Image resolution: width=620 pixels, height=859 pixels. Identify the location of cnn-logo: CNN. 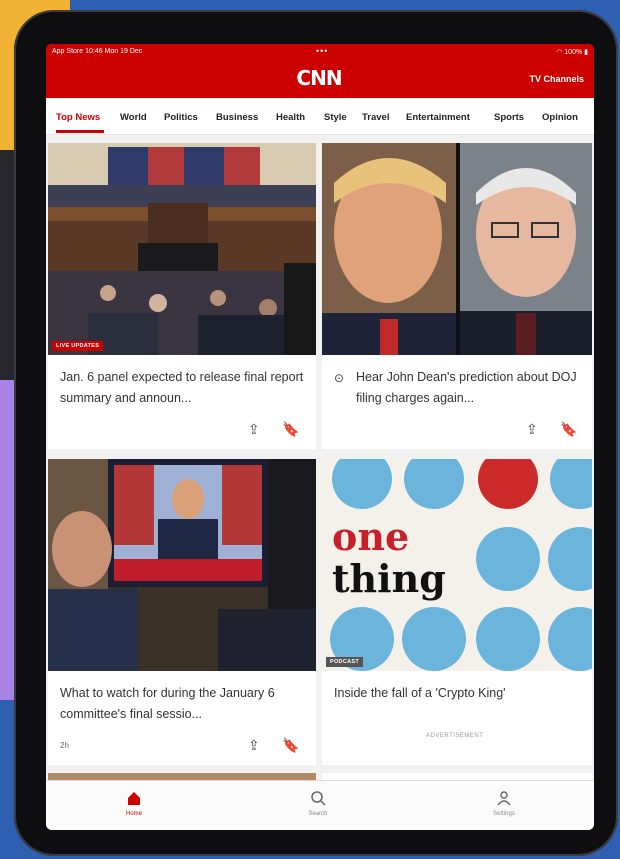
(319, 78).